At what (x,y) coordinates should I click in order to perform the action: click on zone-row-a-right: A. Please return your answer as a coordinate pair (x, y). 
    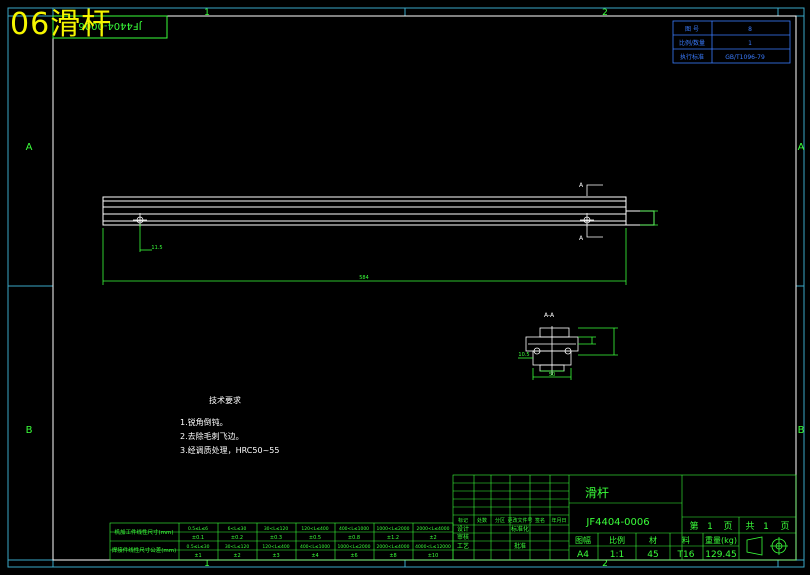
    Looking at the image, I should click on (801, 147).